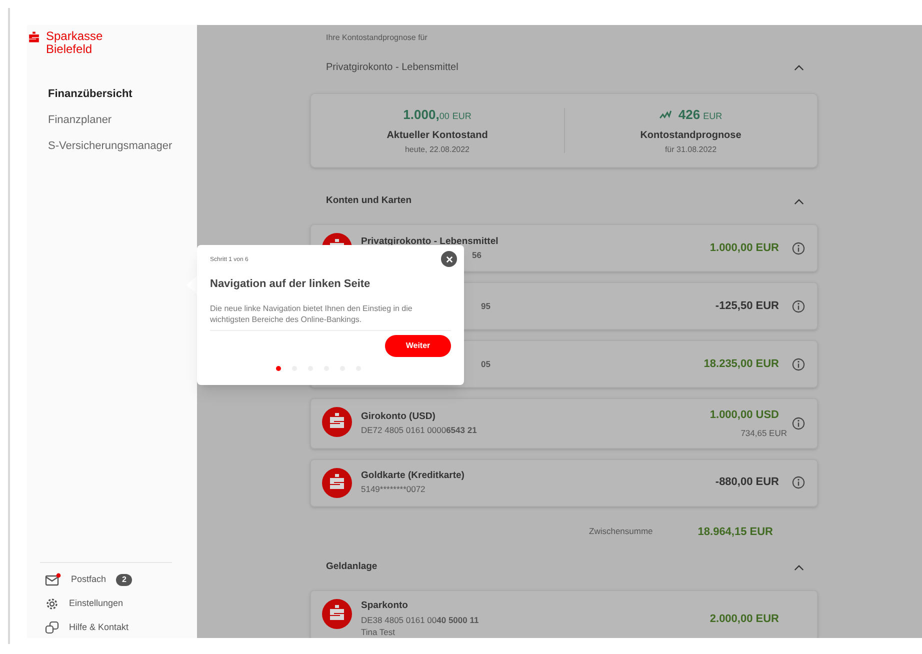 The height and width of the screenshot is (654, 922). I want to click on account-name: Sparkonto, so click(385, 606).